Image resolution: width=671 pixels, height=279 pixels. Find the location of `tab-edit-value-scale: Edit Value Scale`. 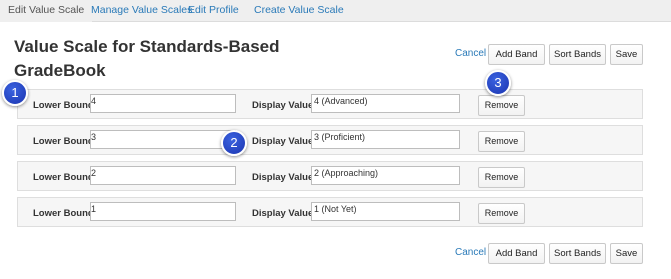

tab-edit-value-scale: Edit Value Scale is located at coordinates (46, 11).